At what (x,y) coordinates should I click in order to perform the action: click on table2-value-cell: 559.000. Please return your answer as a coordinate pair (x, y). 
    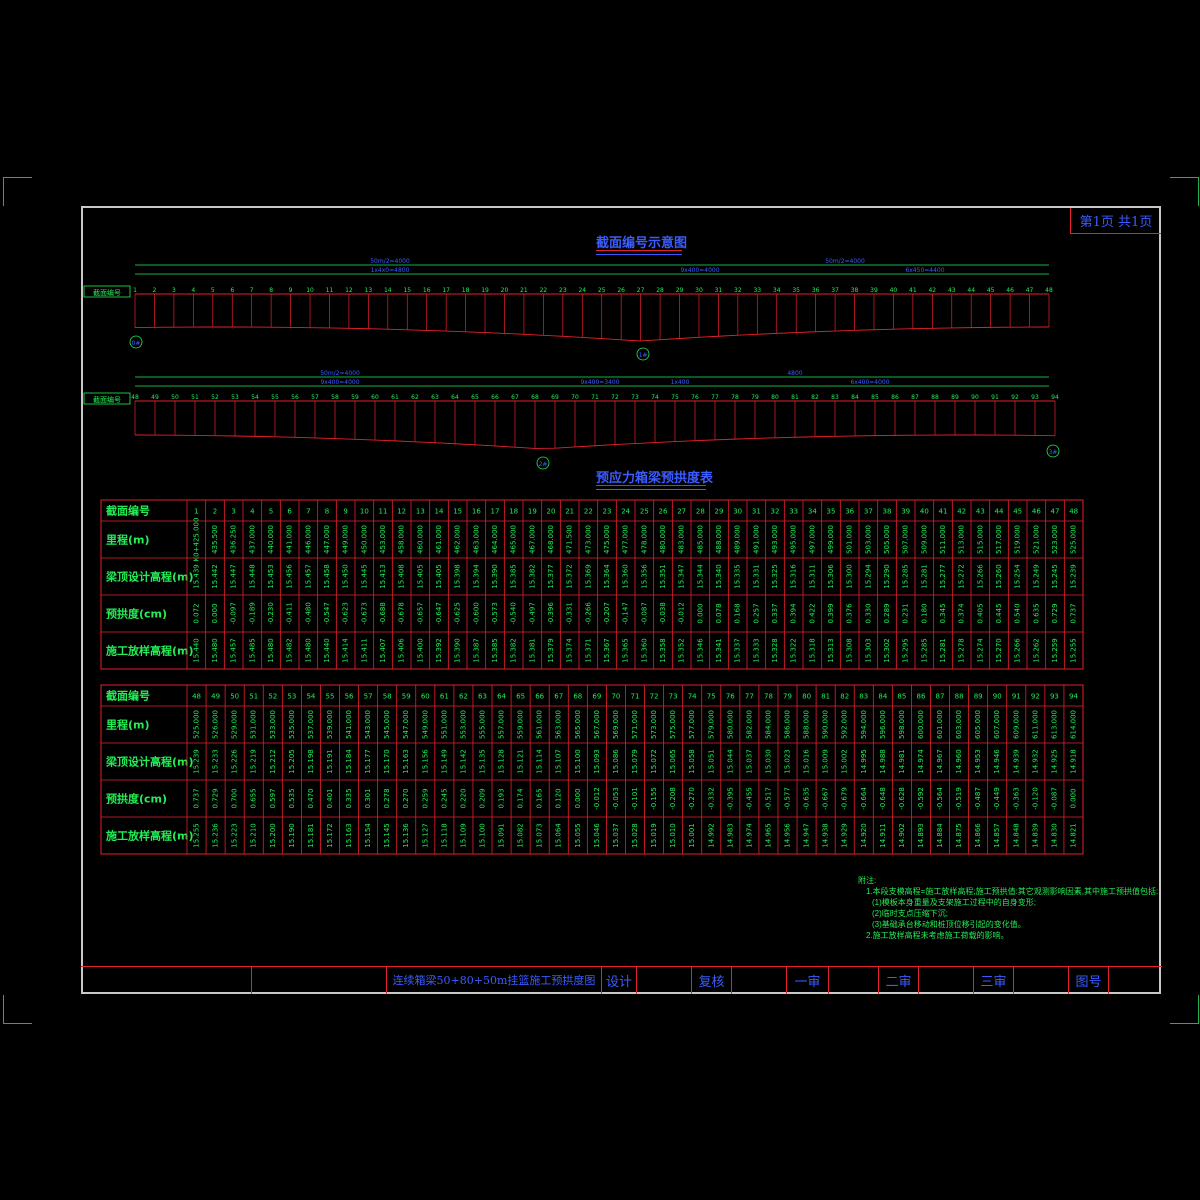
    Looking at the image, I should click on (521, 724).